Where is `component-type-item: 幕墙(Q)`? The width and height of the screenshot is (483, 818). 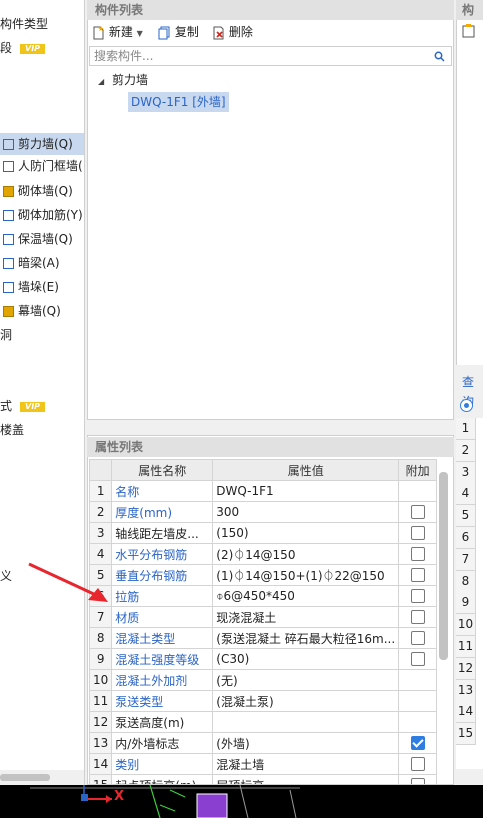 component-type-item: 幕墙(Q) is located at coordinates (42, 311).